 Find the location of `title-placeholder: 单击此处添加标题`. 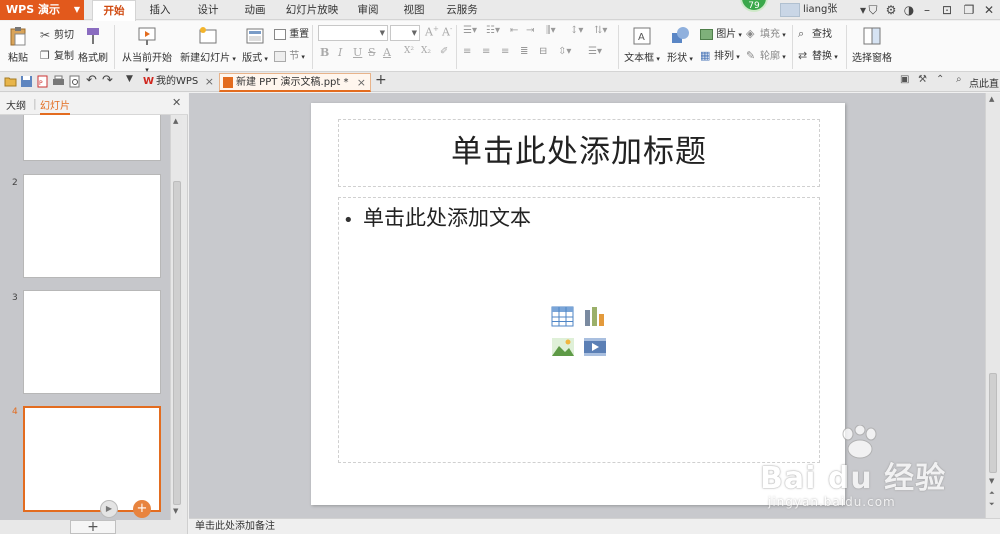

title-placeholder: 单击此处添加标题 is located at coordinates (579, 153).